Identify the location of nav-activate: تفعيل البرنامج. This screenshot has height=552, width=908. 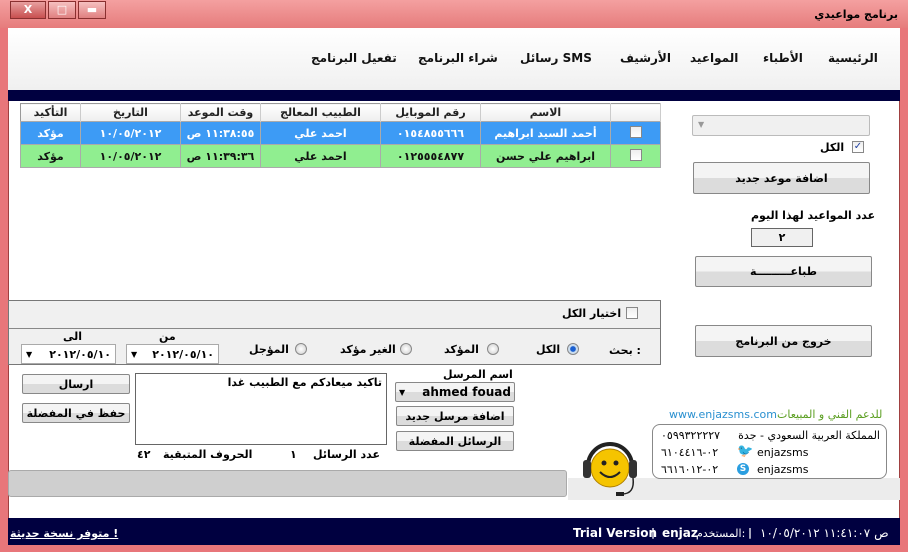
(354, 58).